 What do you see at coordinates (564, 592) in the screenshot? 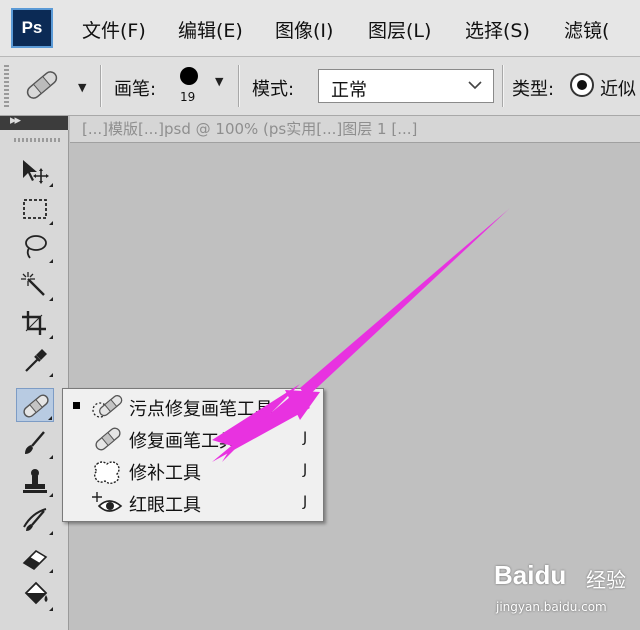
I see `baidu-watermark: Baidu 经验 jingyan.baidu.com` at bounding box center [564, 592].